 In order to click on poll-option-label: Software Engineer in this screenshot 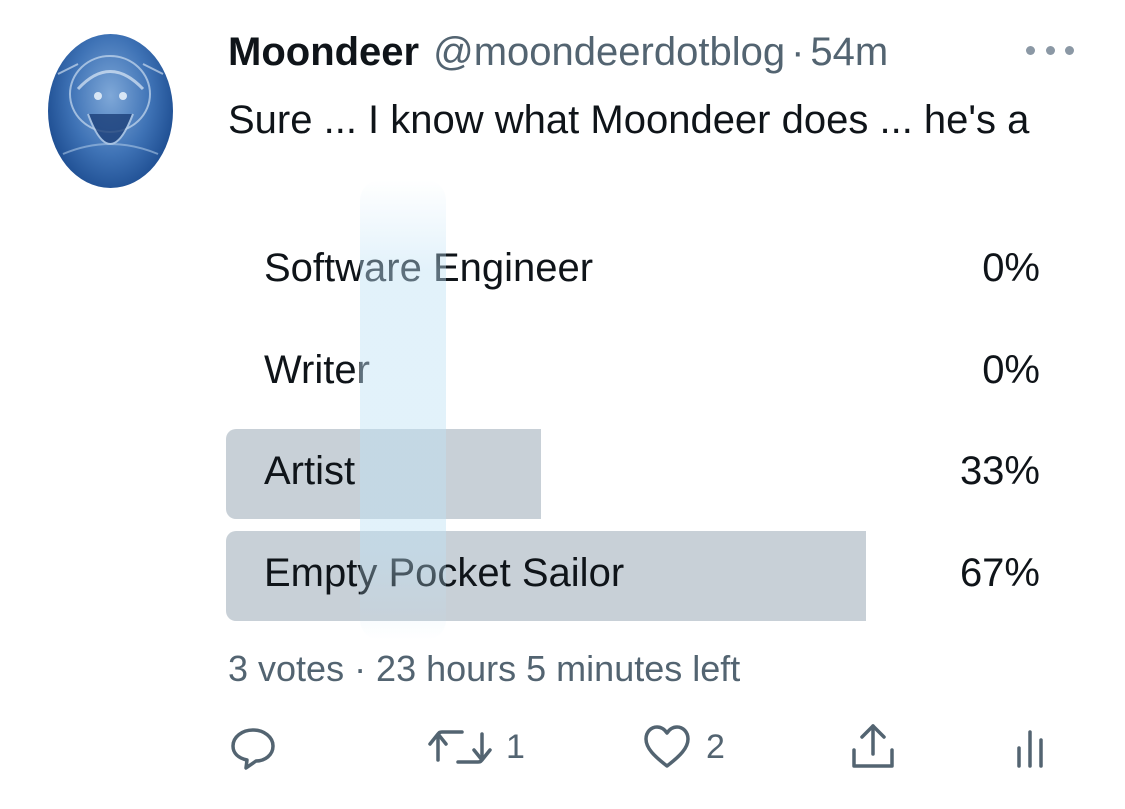, I will do `click(429, 268)`.